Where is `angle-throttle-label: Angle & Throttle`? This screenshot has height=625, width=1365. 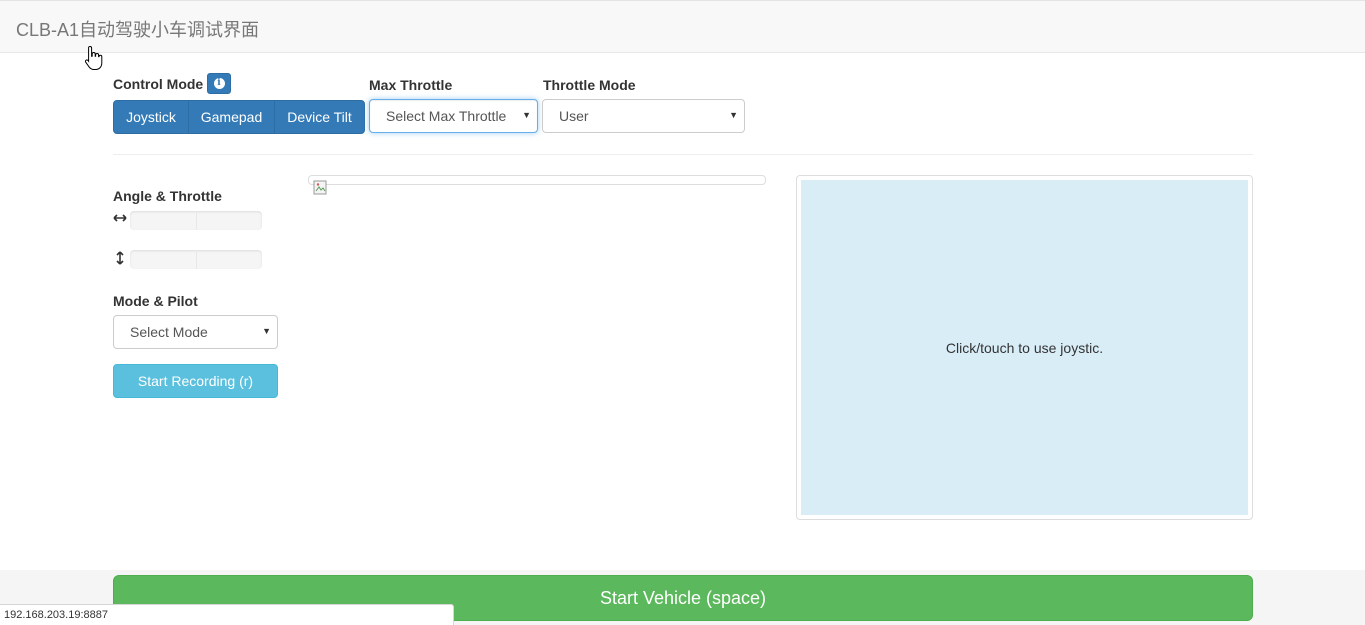
angle-throttle-label: Angle & Throttle is located at coordinates (167, 196).